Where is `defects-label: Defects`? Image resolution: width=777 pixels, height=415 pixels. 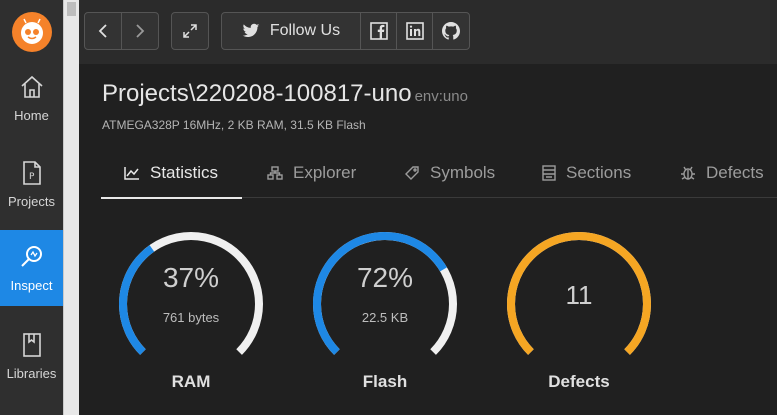 defects-label: Defects is located at coordinates (579, 381).